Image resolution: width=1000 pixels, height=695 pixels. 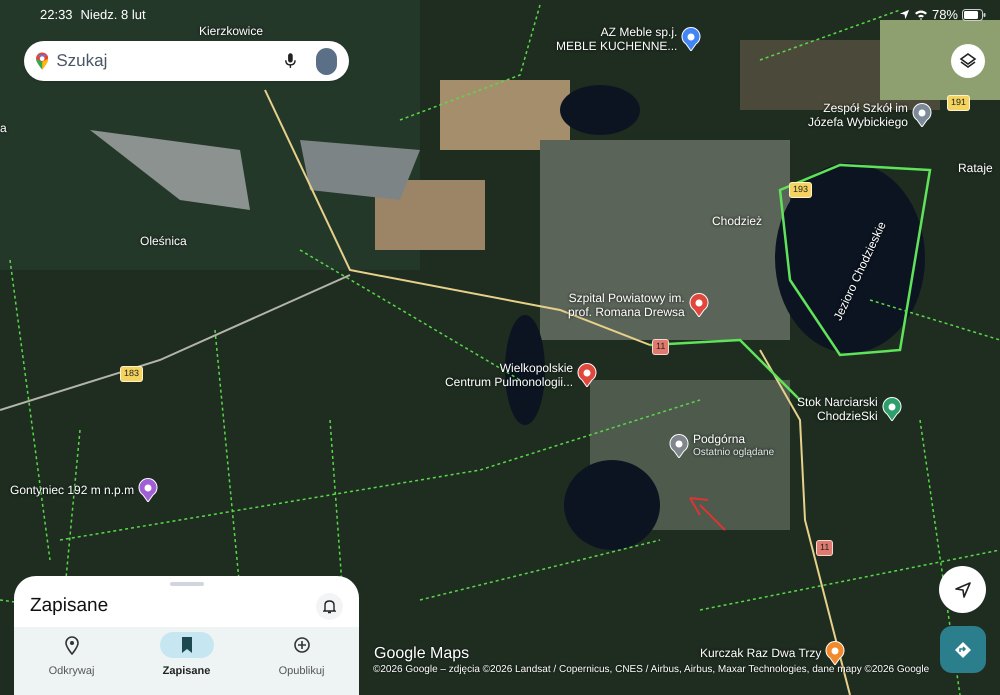 What do you see at coordinates (847, 416) in the screenshot?
I see `poi-label: ChodzieSki` at bounding box center [847, 416].